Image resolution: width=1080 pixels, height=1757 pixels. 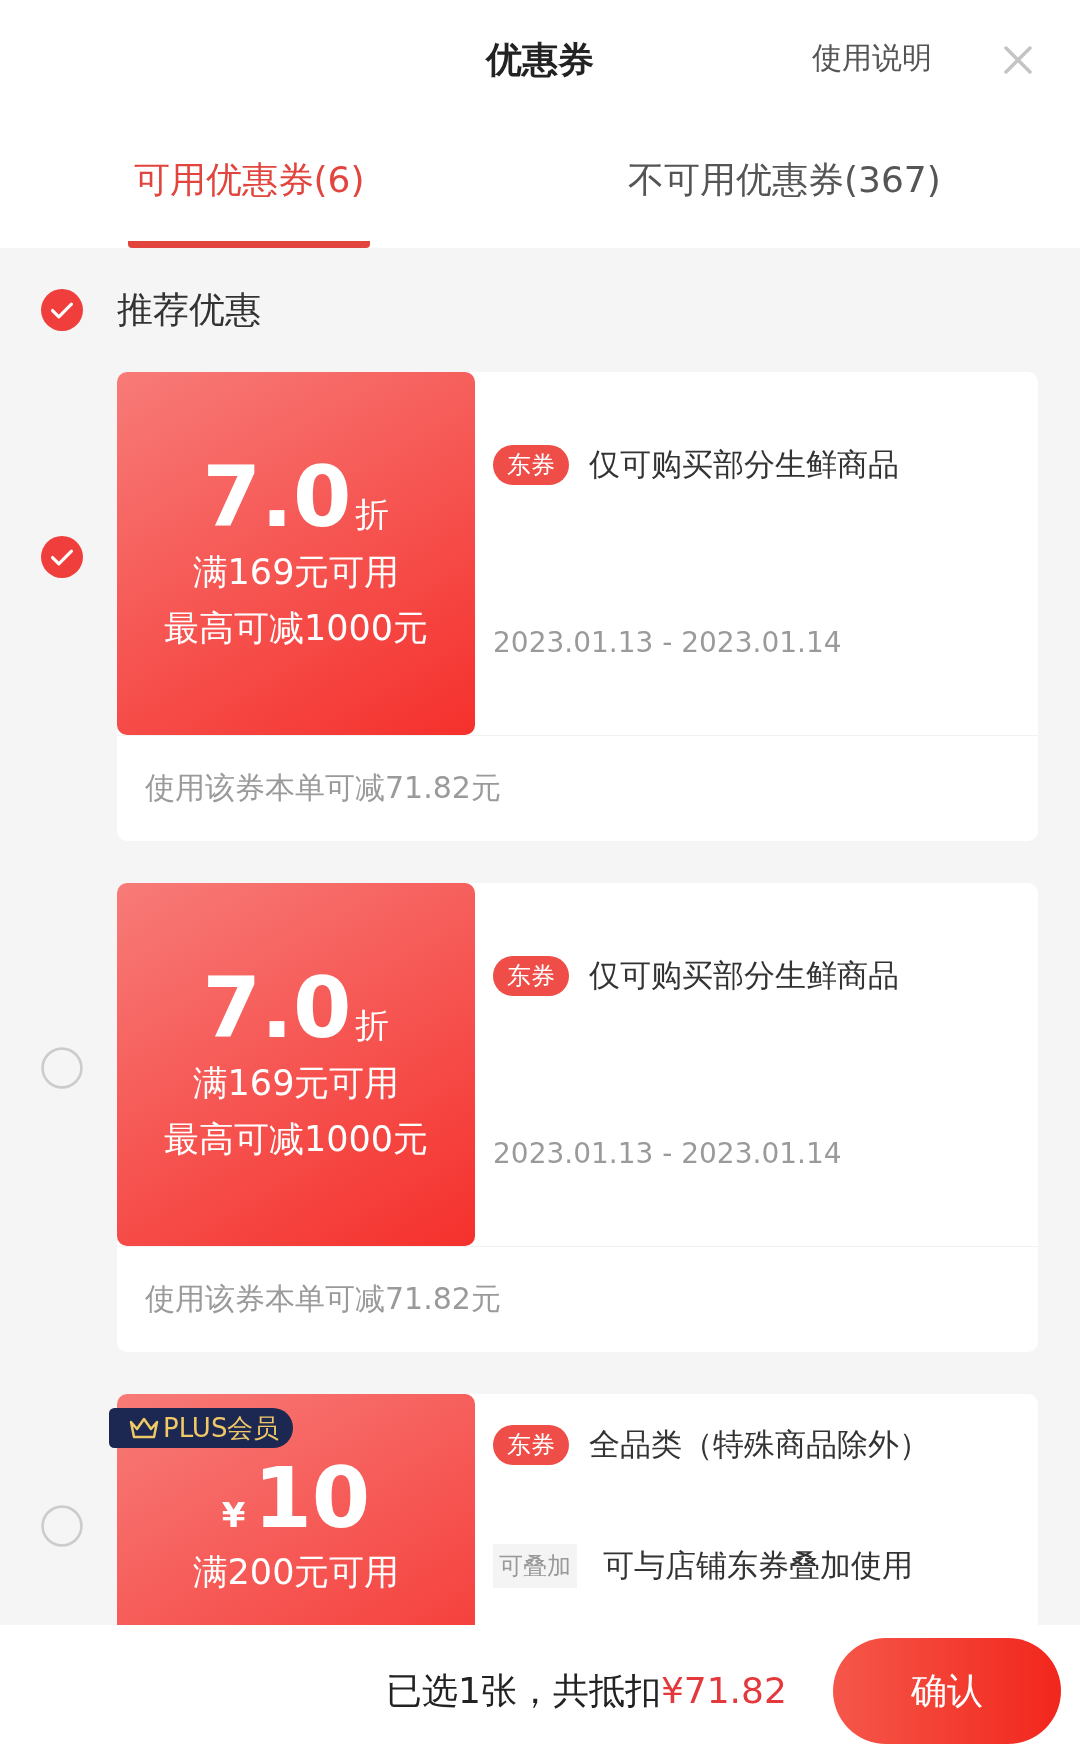 What do you see at coordinates (221, 1428) in the screenshot?
I see `badge-label: PLUS会员` at bounding box center [221, 1428].